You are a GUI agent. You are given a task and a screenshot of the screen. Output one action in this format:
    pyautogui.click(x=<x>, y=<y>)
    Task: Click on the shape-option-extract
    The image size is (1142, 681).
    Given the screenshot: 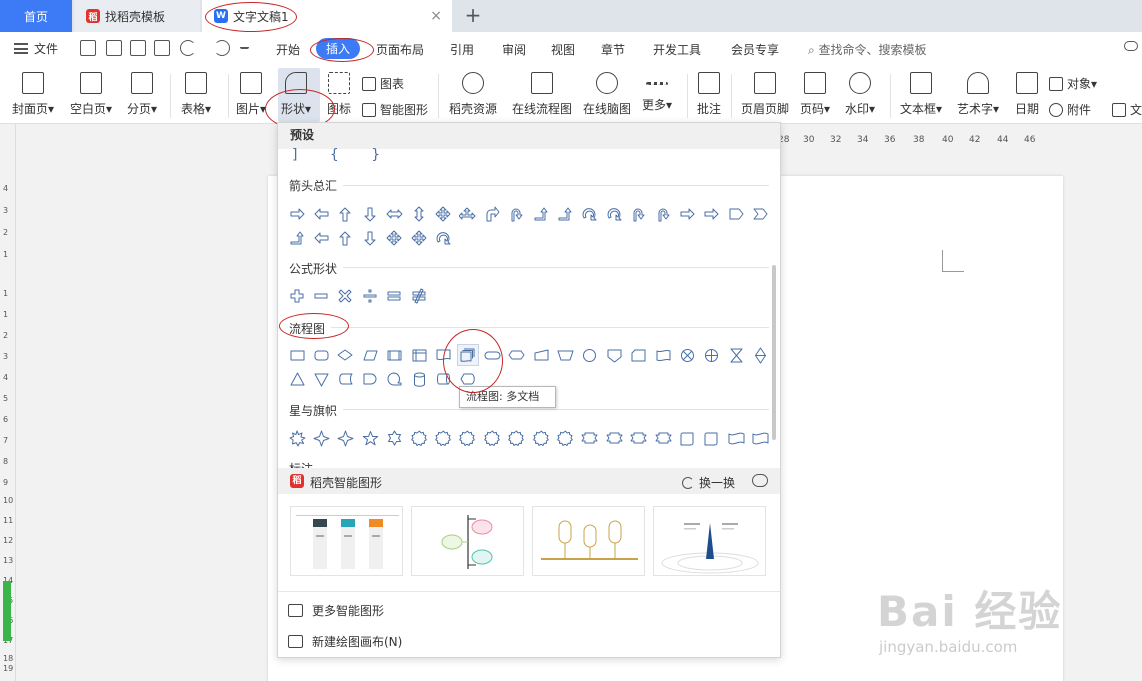 What is the action you would take?
    pyautogui.click(x=297, y=379)
    